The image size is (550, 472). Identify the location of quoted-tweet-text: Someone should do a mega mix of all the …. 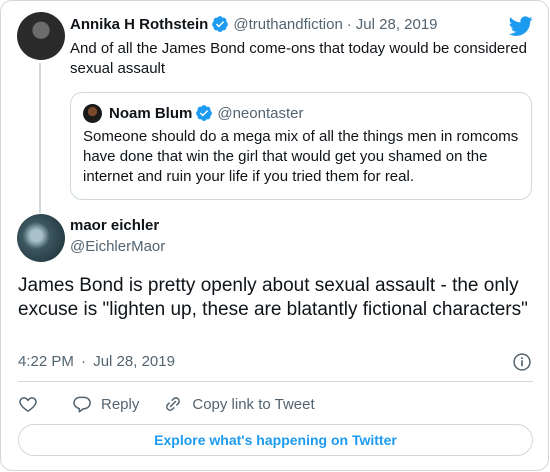
(301, 156).